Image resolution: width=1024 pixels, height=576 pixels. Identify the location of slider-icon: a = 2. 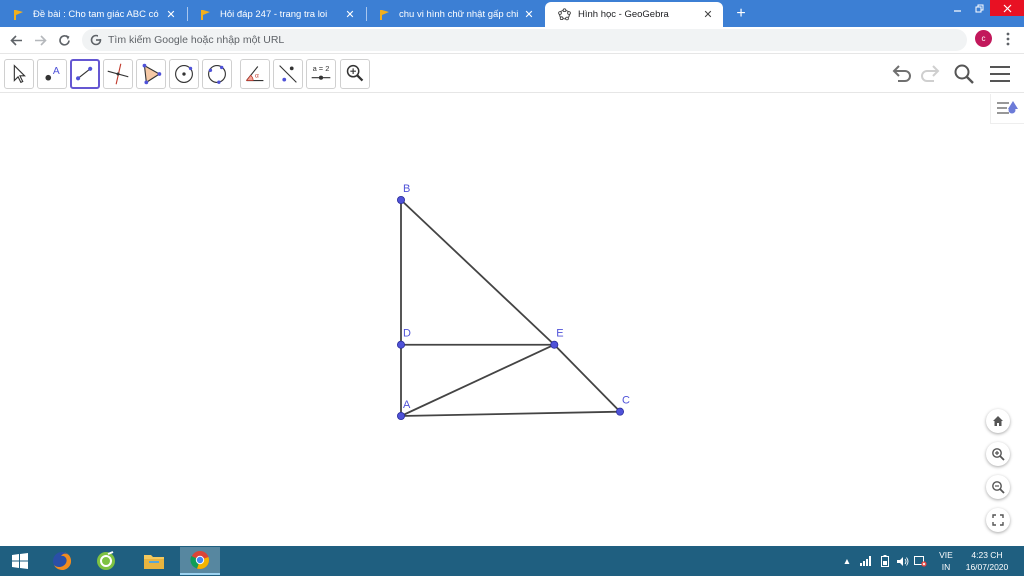
(321, 72).